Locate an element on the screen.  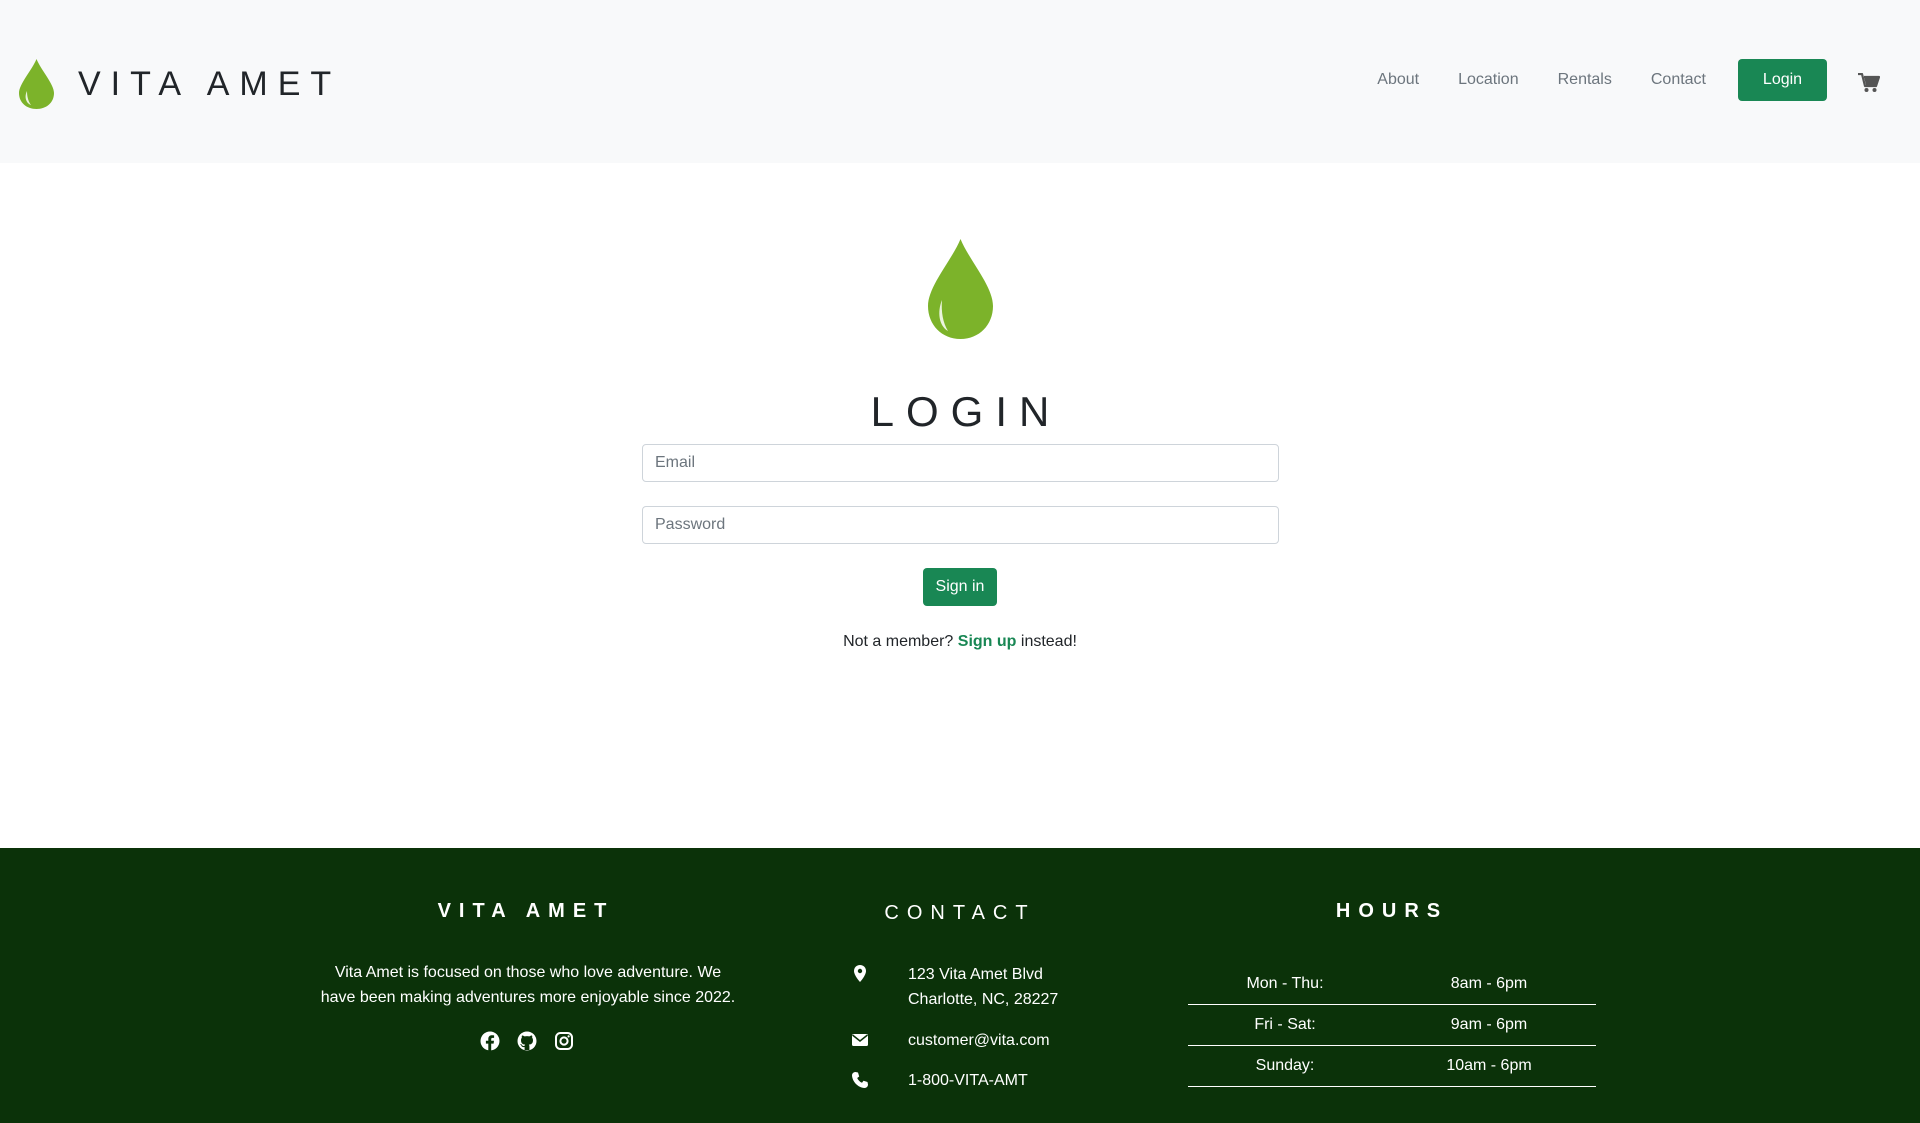
droplet-logo-icon is located at coordinates (36, 84).